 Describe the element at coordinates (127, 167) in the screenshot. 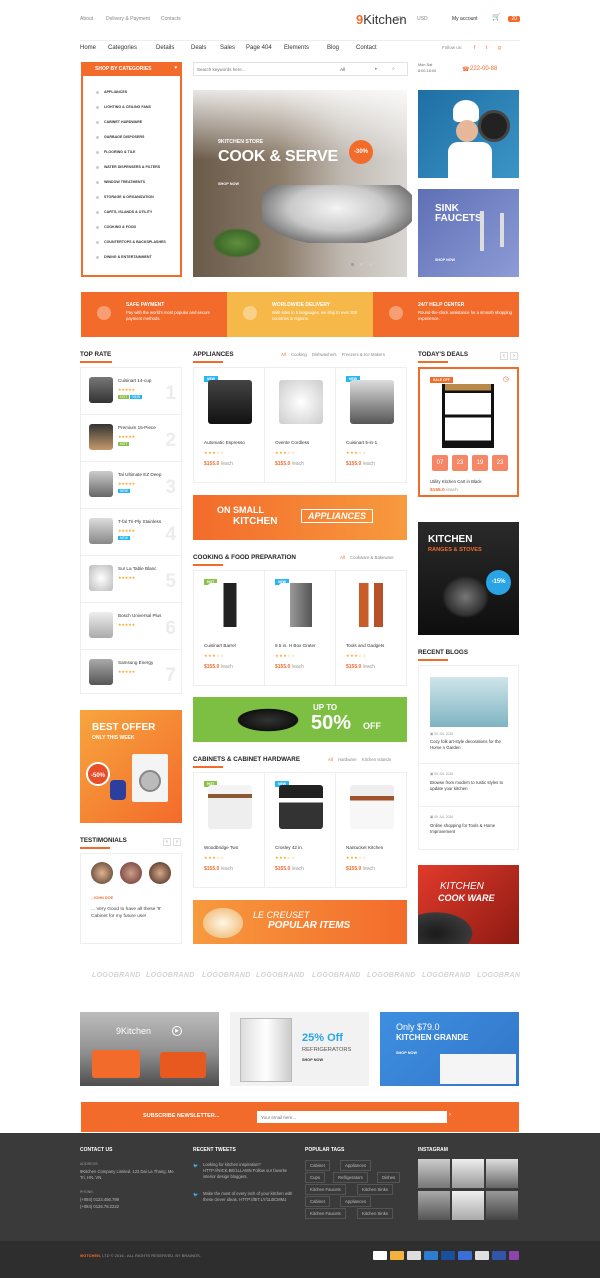

I see `sidebar-item: WATER DISPENSERS & FILTERS` at that location.